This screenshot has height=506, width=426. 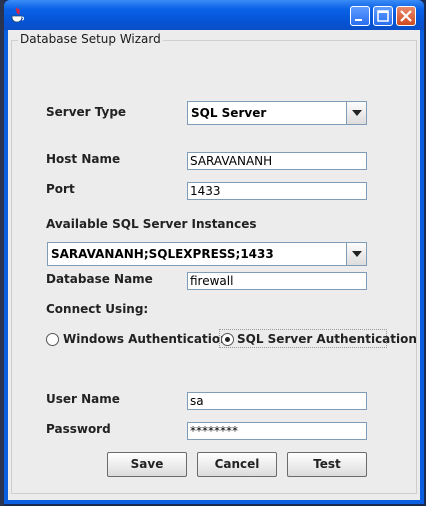 I want to click on save-button: Save, so click(x=147, y=464).